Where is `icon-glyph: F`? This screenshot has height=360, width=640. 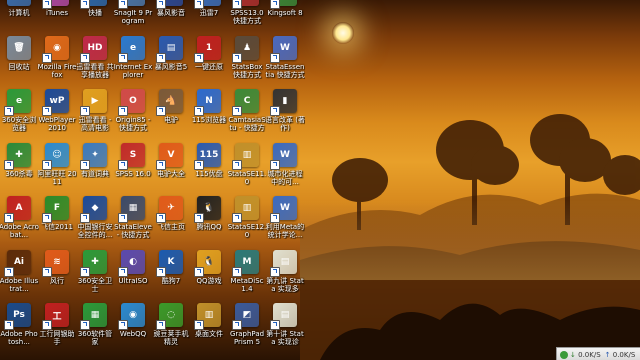 icon-glyph: F is located at coordinates (57, 208).